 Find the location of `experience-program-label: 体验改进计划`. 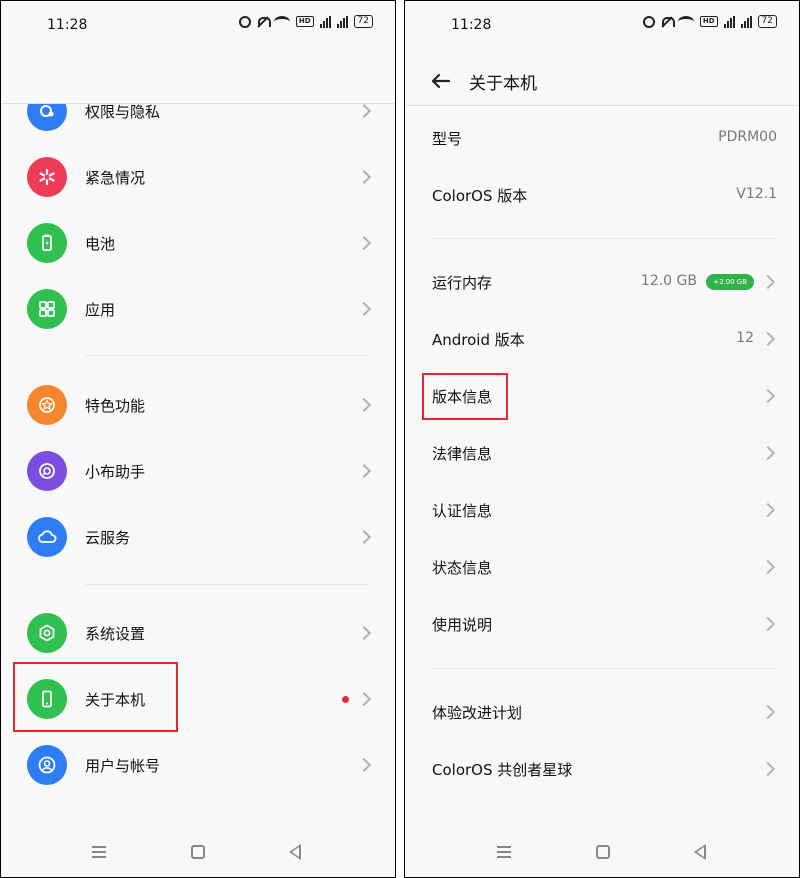

experience-program-label: 体验改进计划 is located at coordinates (477, 713).